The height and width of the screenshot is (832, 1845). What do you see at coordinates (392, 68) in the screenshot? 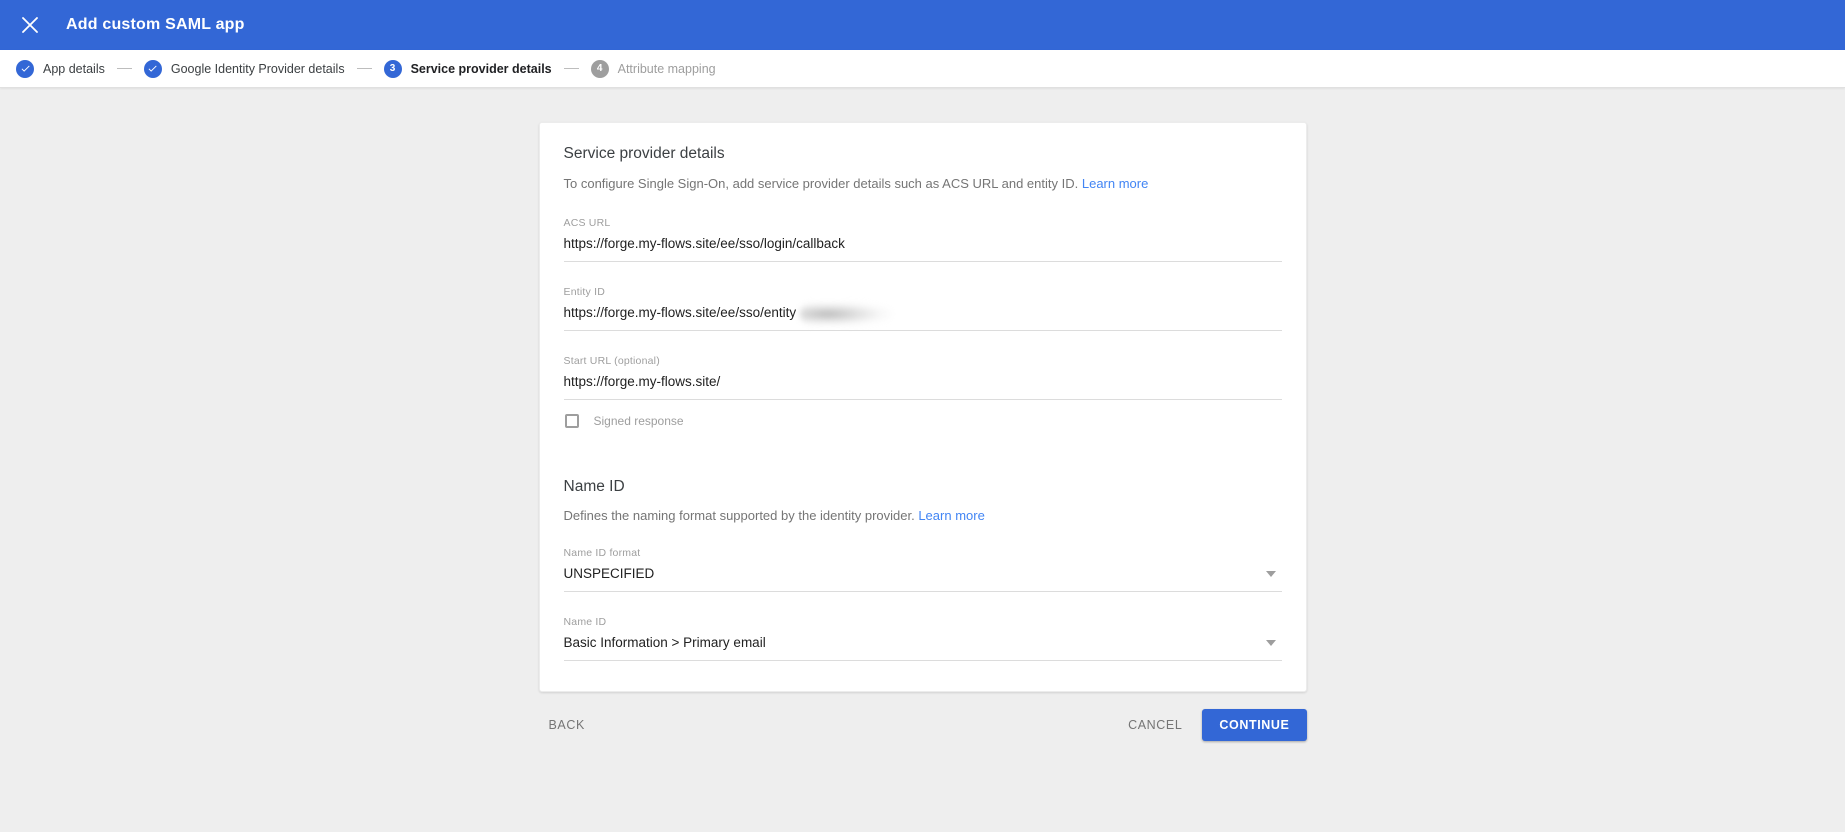
I see `step-number-badge: 3` at bounding box center [392, 68].